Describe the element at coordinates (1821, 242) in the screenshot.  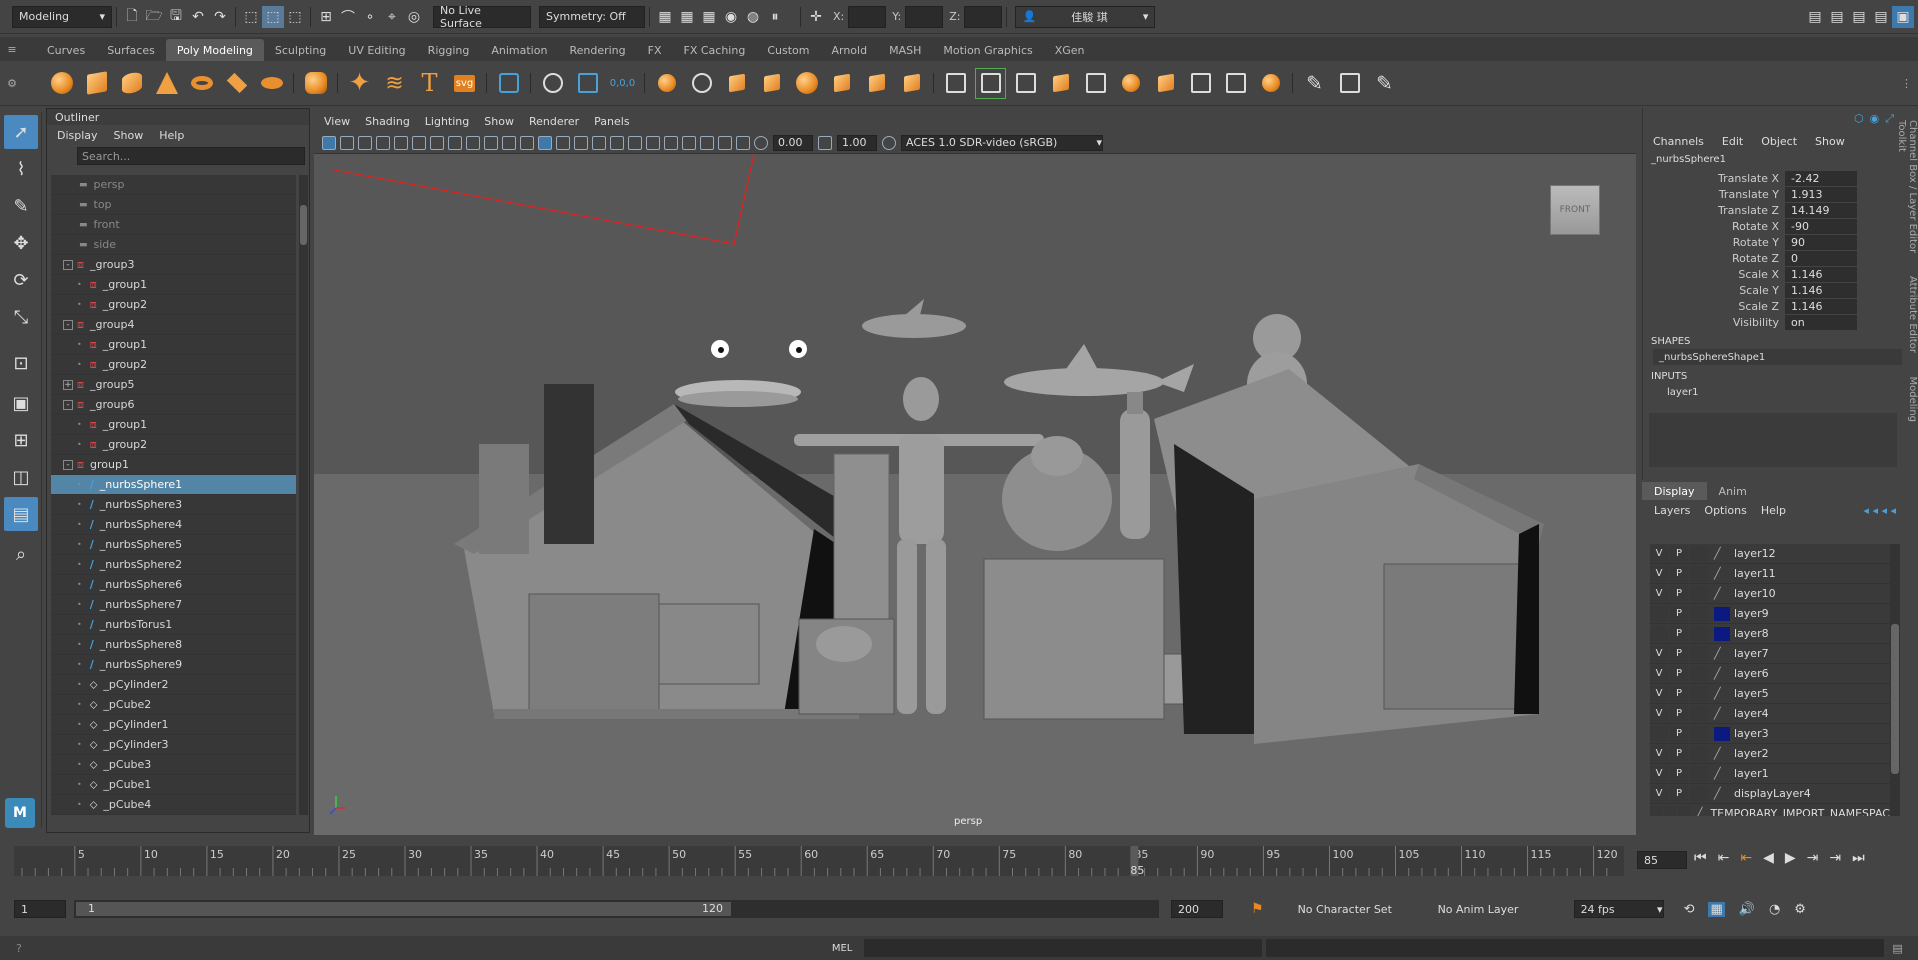
I see `attribute-value: 90` at that location.